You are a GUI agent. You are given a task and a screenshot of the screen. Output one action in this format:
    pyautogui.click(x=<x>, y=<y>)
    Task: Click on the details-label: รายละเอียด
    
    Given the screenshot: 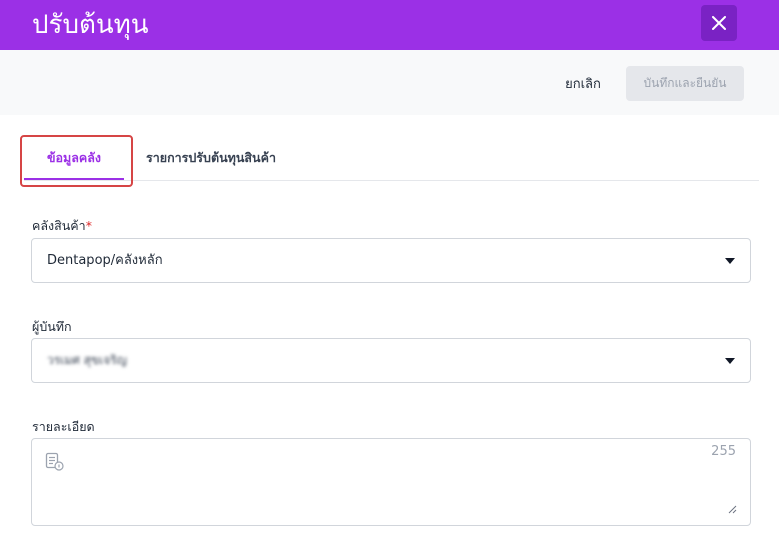 What is the action you would take?
    pyautogui.click(x=63, y=426)
    